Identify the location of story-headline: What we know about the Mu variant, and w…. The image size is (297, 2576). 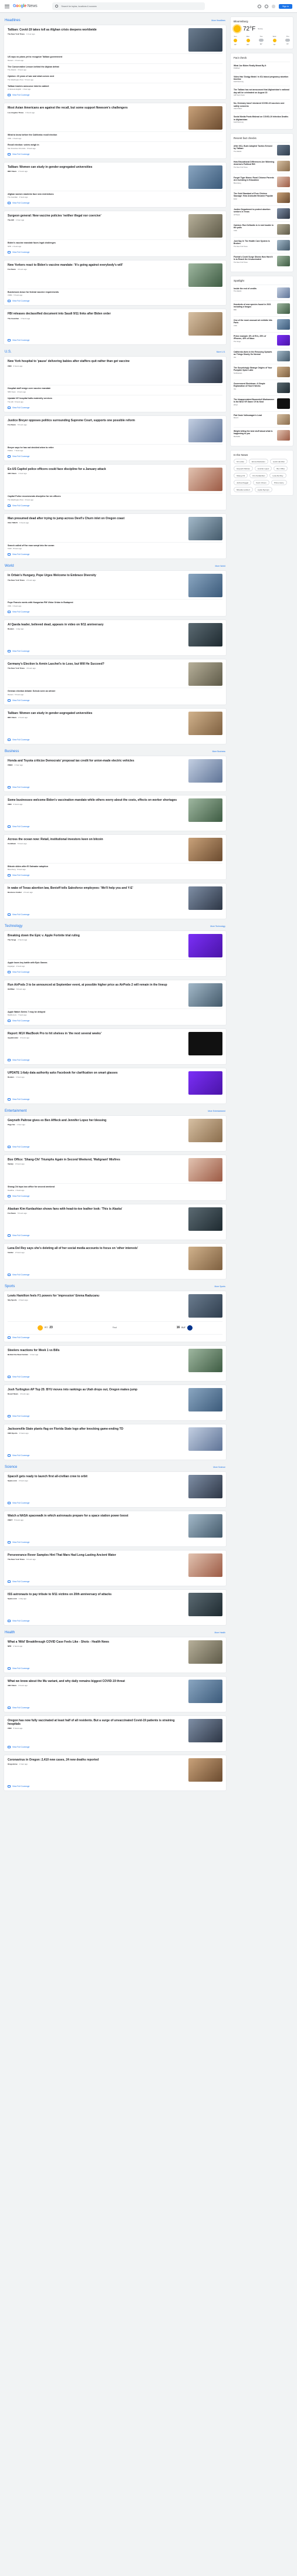
(97, 1681).